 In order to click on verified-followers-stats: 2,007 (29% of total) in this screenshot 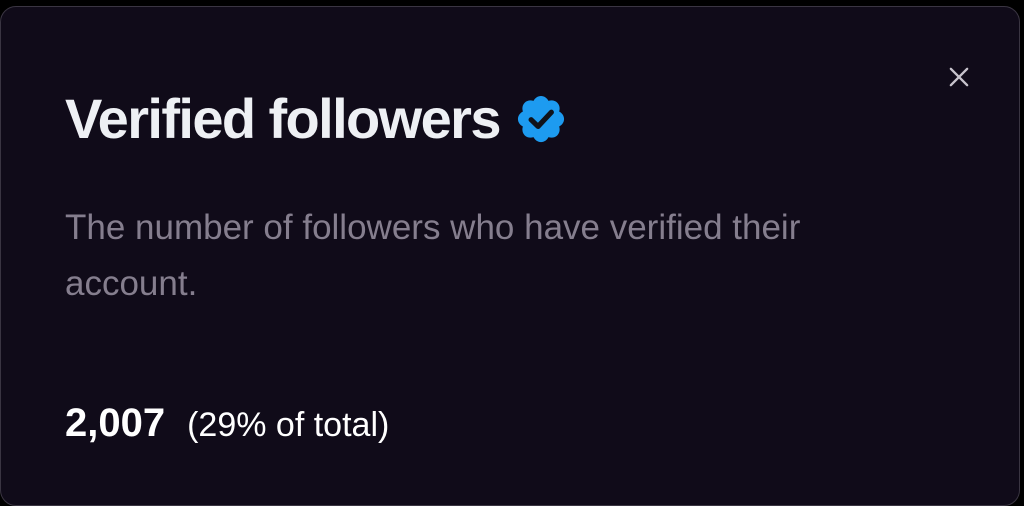, I will do `click(227, 424)`.